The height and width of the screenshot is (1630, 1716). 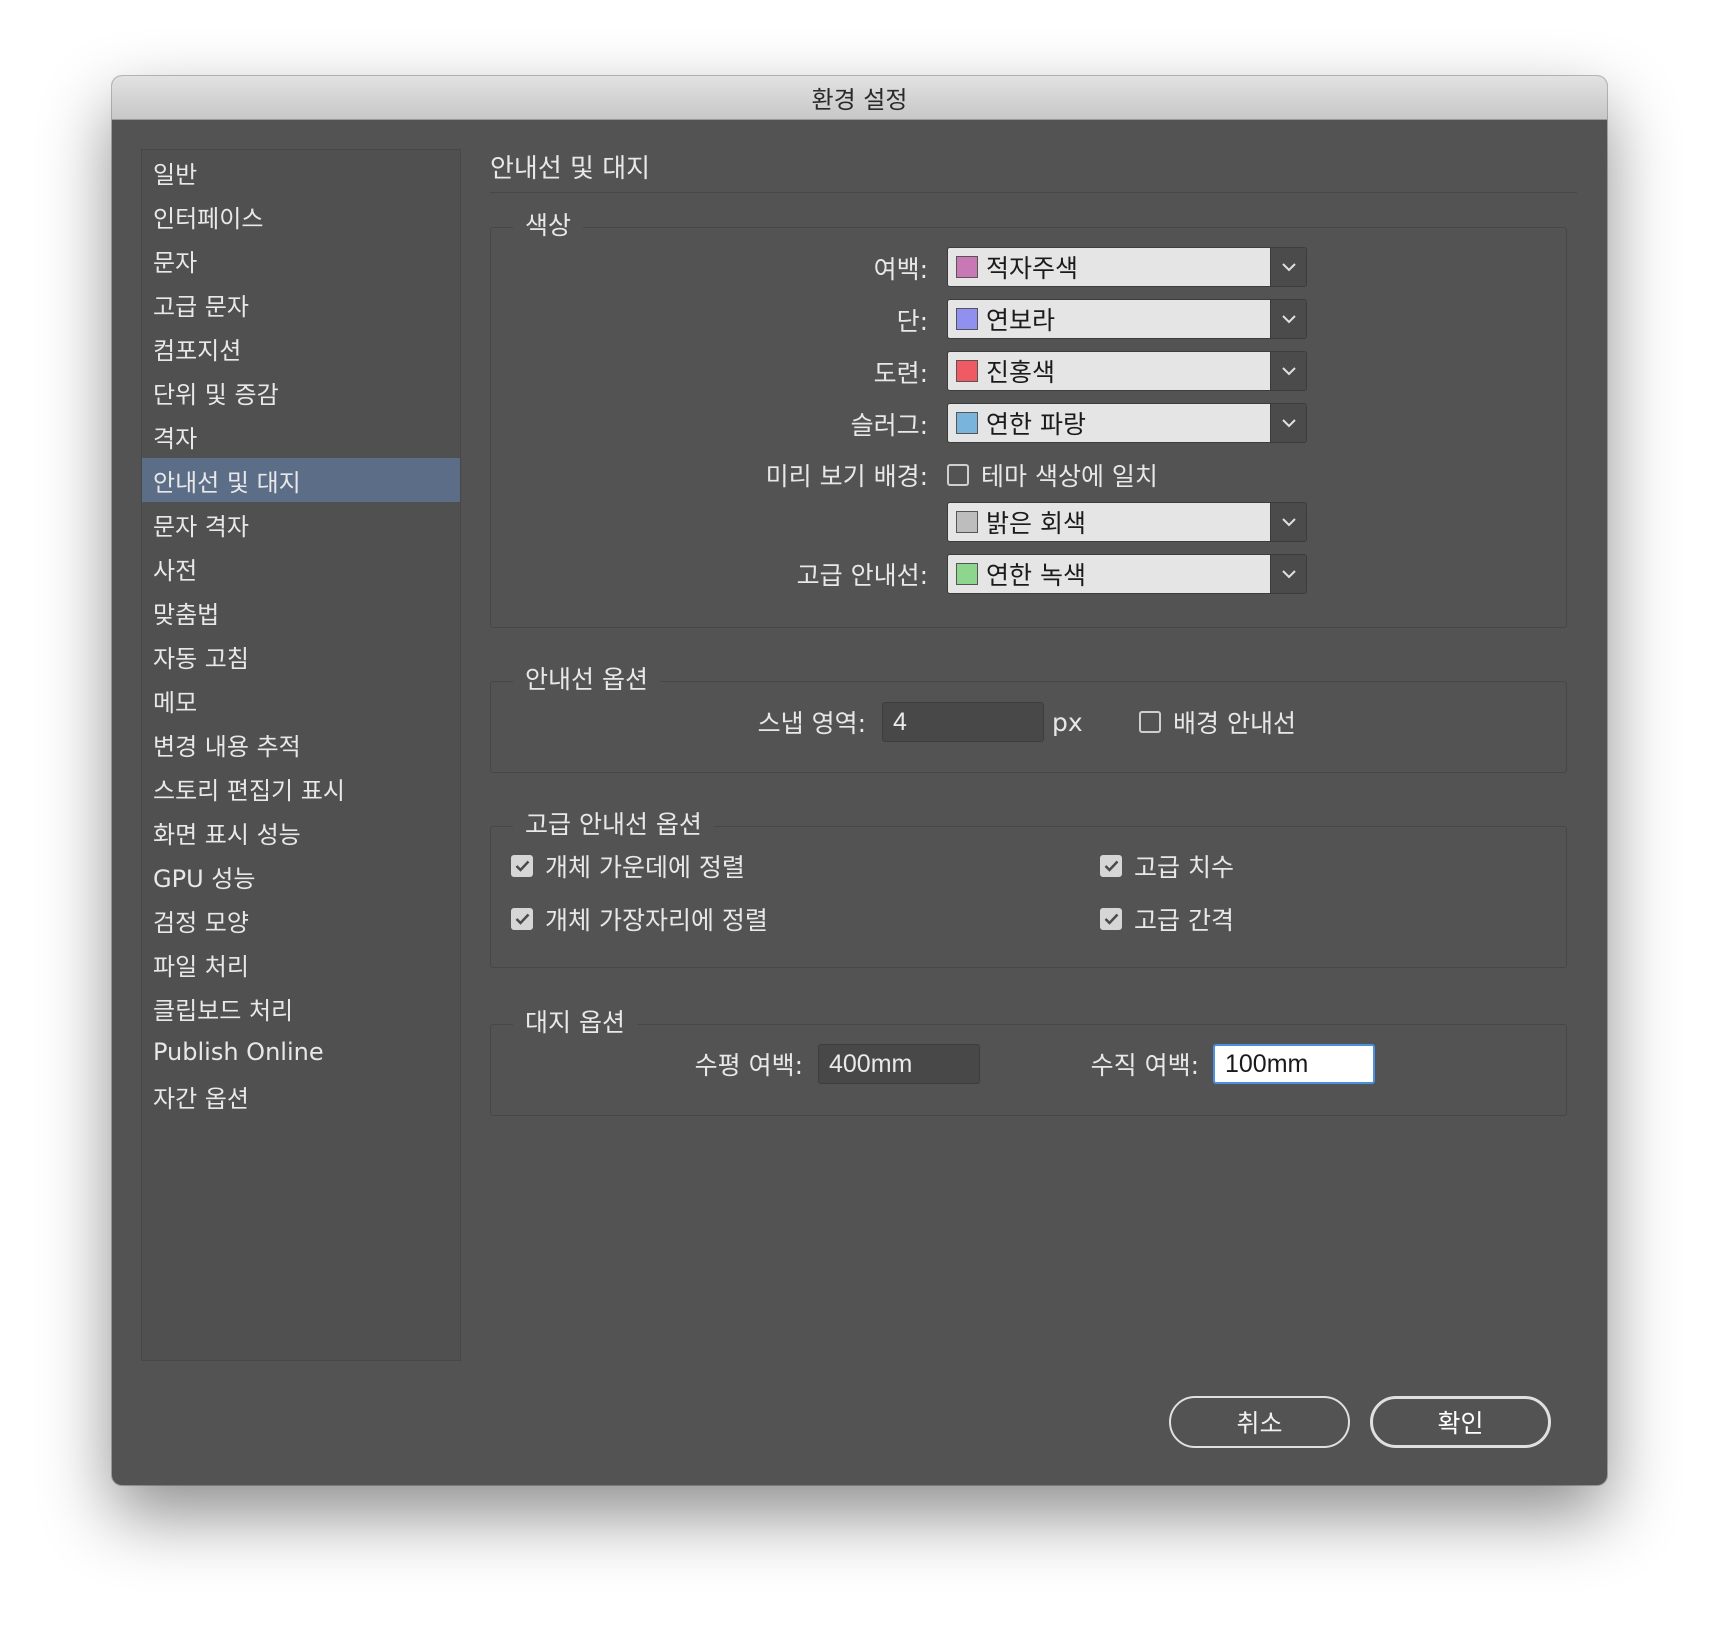 What do you see at coordinates (301, 876) in the screenshot?
I see `sidebar-item-gpu-performance: GPU 성능` at bounding box center [301, 876].